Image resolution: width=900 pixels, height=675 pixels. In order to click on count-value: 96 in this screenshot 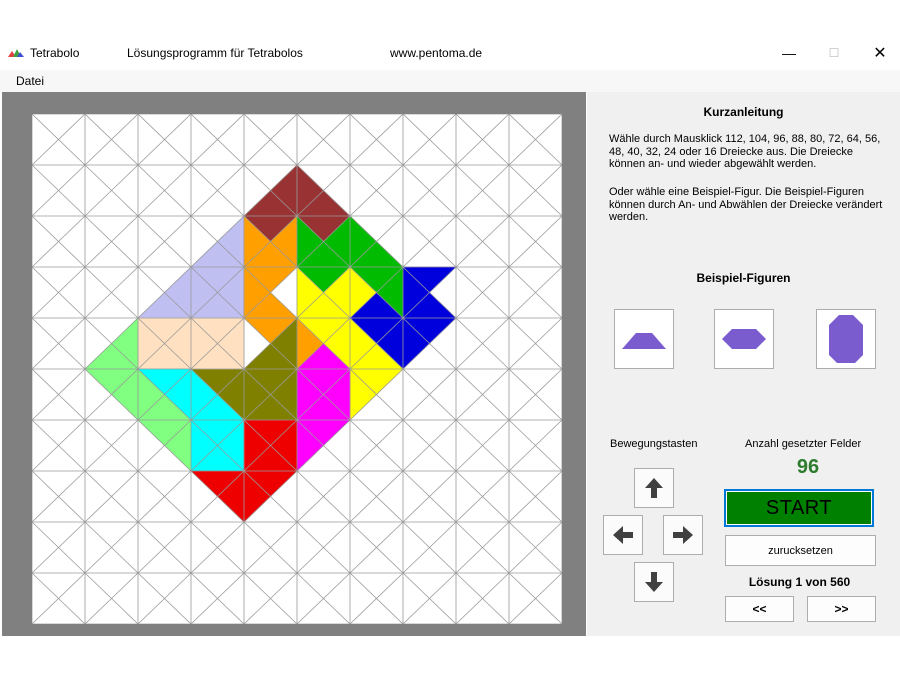, I will do `click(808, 467)`.